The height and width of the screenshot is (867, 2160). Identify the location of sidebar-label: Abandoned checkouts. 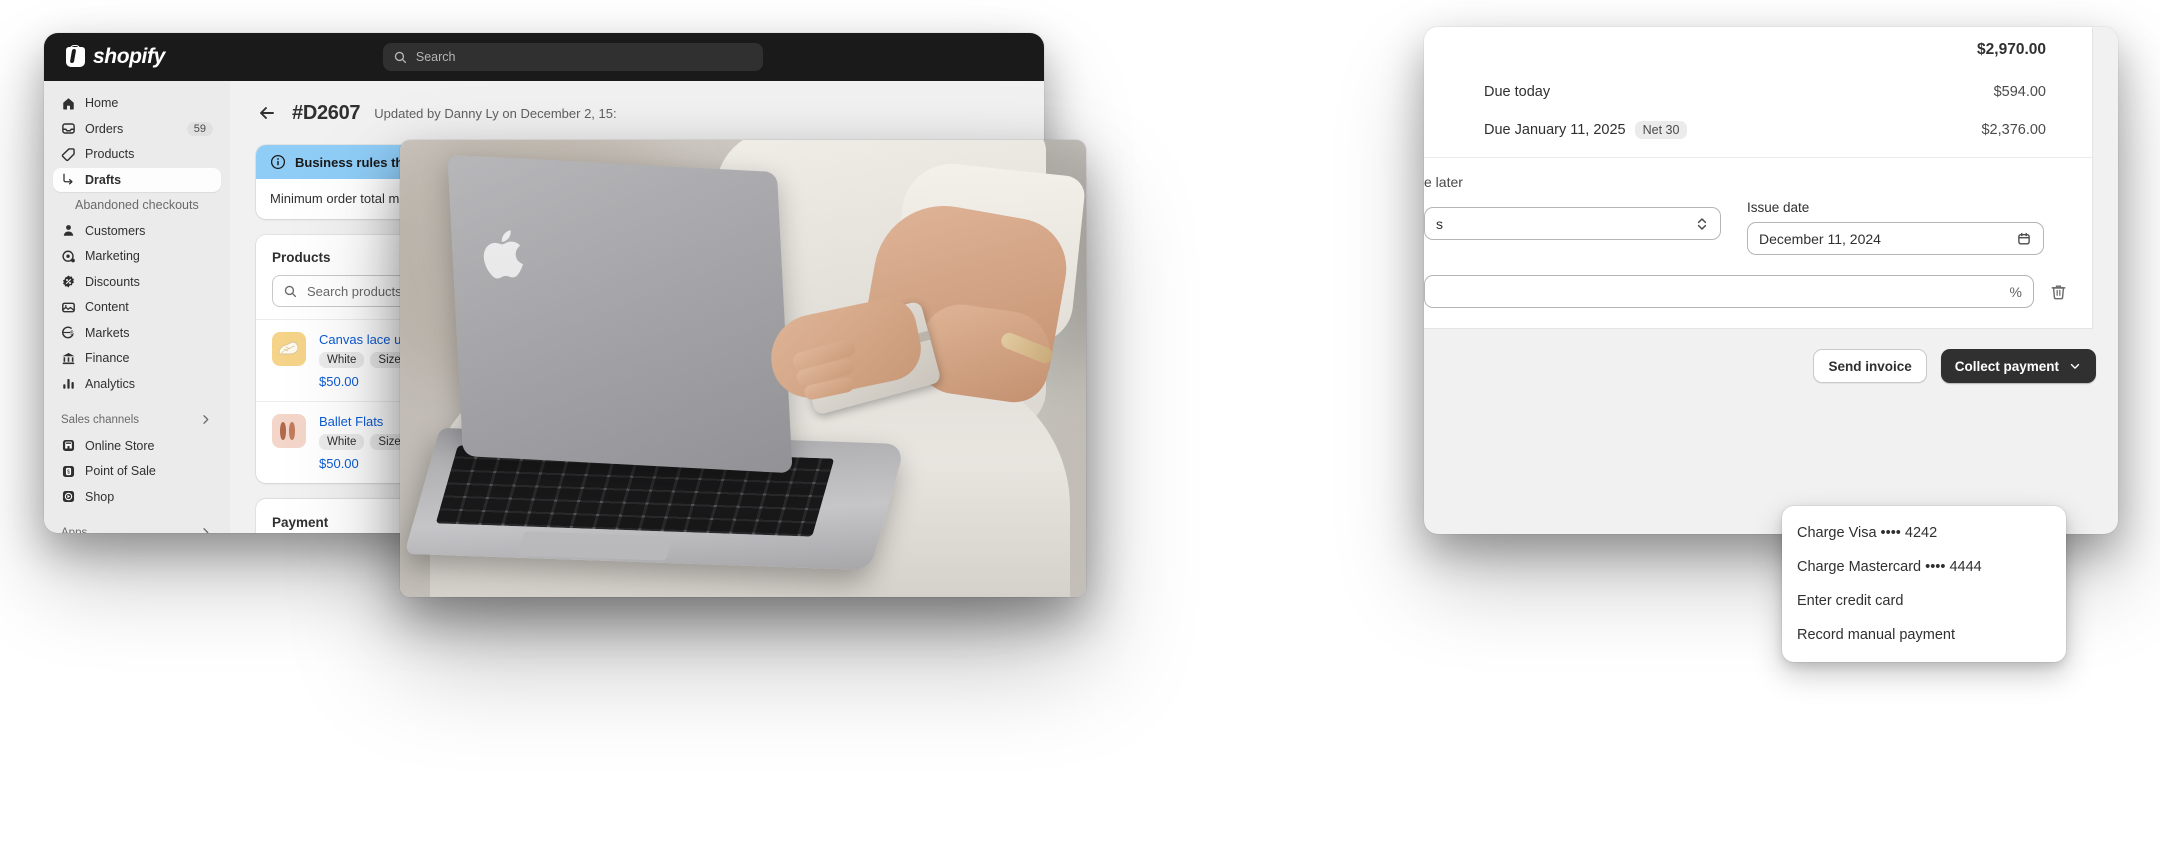
(137, 205).